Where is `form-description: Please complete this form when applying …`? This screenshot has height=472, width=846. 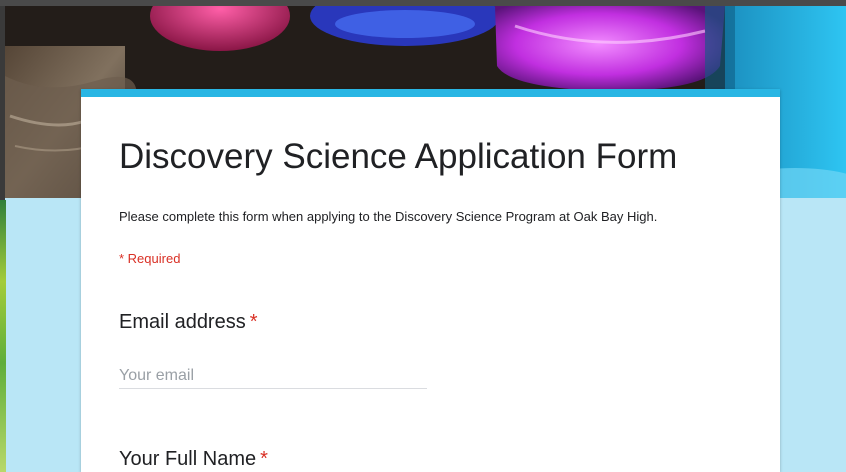 form-description: Please complete this form when applying … is located at coordinates (388, 216).